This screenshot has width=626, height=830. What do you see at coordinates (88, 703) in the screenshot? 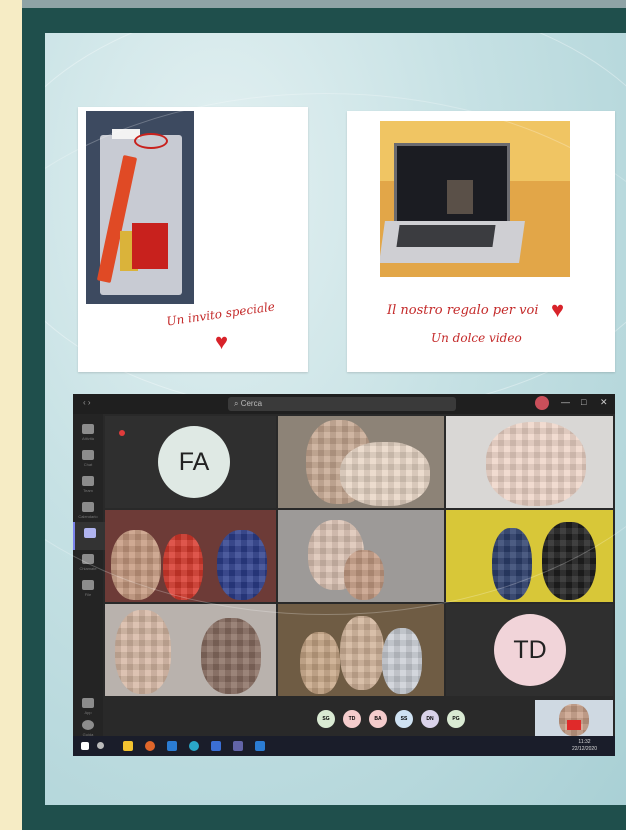
I see `apps-icon` at bounding box center [88, 703].